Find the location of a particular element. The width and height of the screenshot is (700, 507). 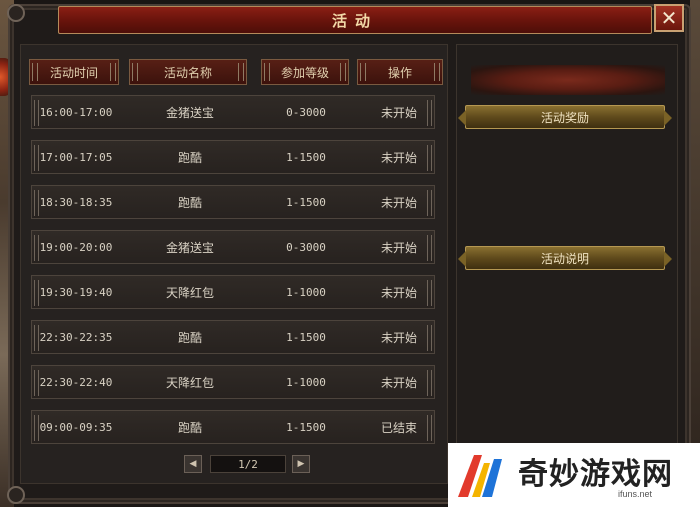

table-row: 17:00-17:05 跑酷 1-1500 未开始 is located at coordinates (233, 157).